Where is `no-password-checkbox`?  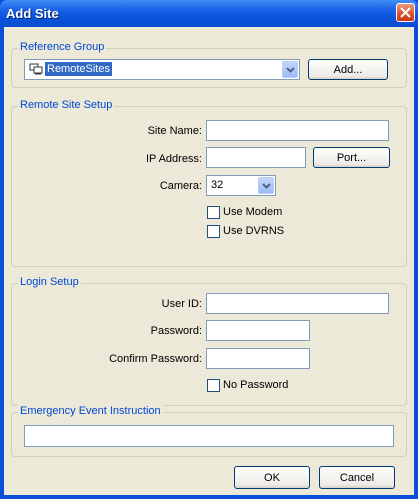
no-password-checkbox is located at coordinates (213, 385).